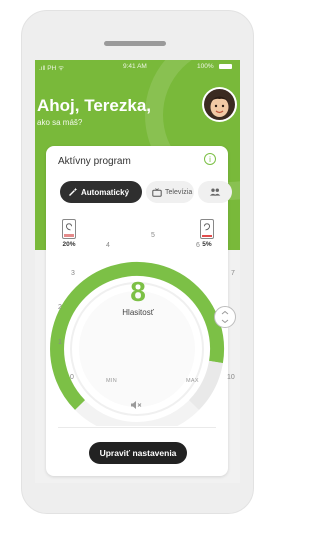  Describe the element at coordinates (198, 245) in the screenshot. I see `dial-tick-6: 6` at that location.